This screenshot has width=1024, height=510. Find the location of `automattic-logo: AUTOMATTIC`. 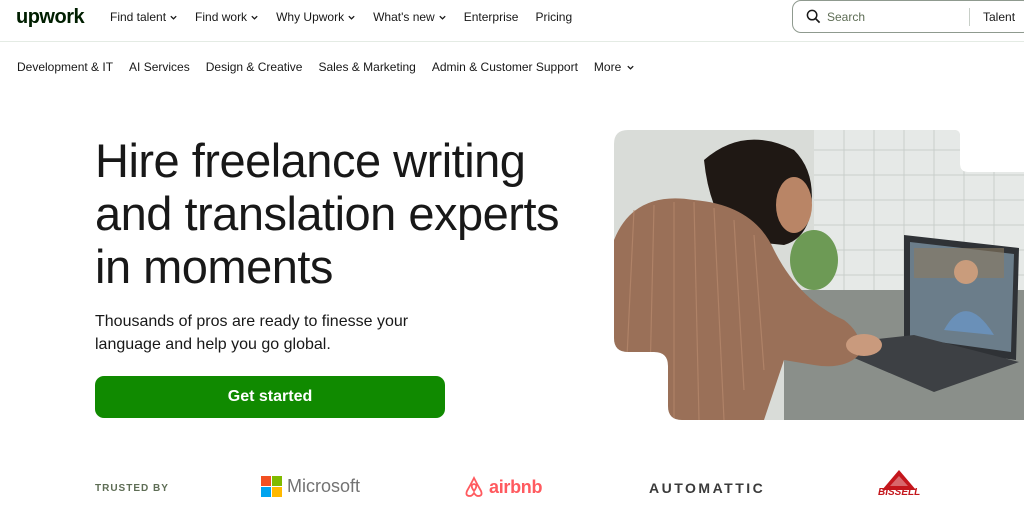

automattic-logo: AUTOMATTIC is located at coordinates (707, 488).